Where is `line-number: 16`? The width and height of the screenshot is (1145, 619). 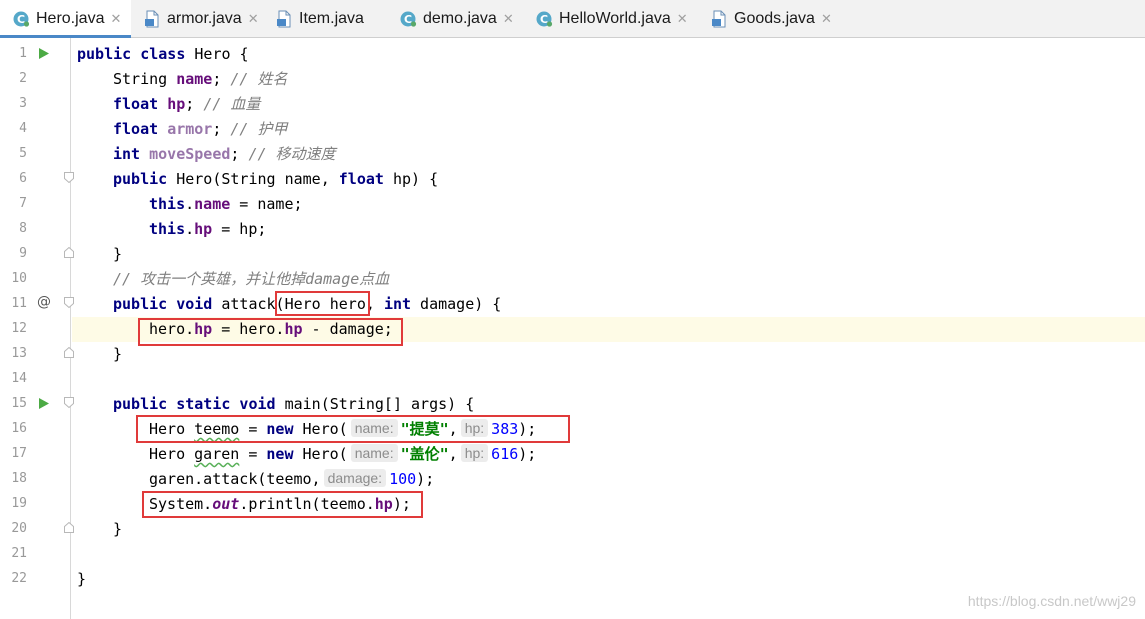 line-number: 16 is located at coordinates (19, 428).